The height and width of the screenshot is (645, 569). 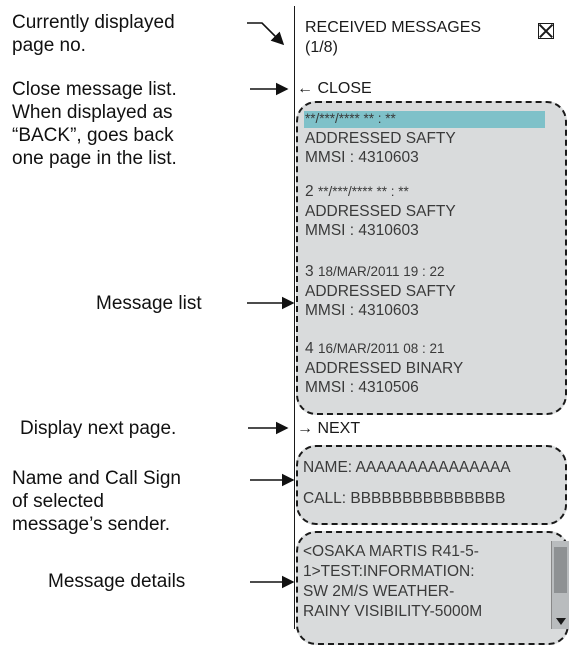 What do you see at coordinates (294, 317) in the screenshot?
I see `panel-border` at bounding box center [294, 317].